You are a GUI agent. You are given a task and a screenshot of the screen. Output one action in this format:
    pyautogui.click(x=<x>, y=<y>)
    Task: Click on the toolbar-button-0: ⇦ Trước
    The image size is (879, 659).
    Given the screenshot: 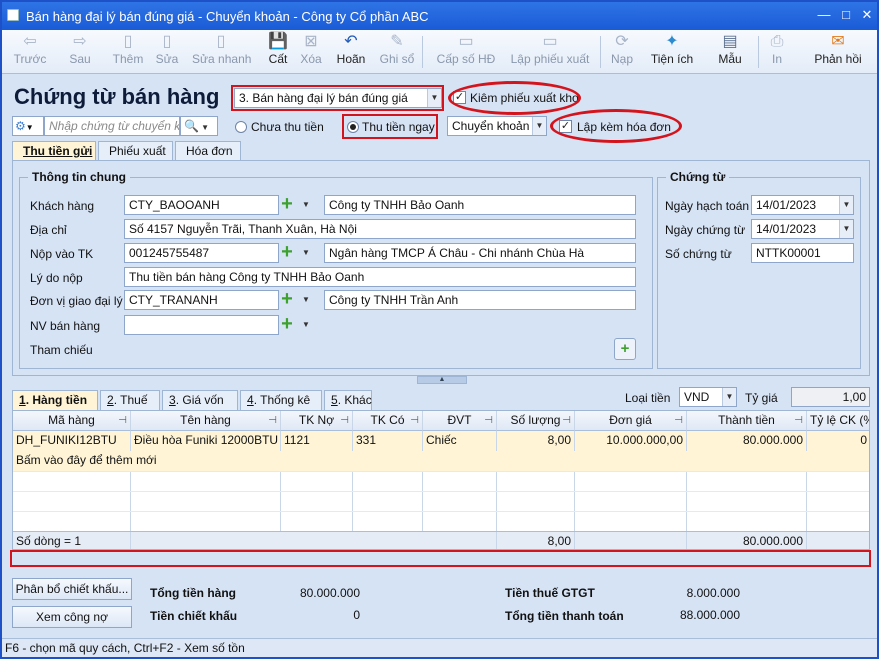 What is the action you would take?
    pyautogui.click(x=30, y=52)
    